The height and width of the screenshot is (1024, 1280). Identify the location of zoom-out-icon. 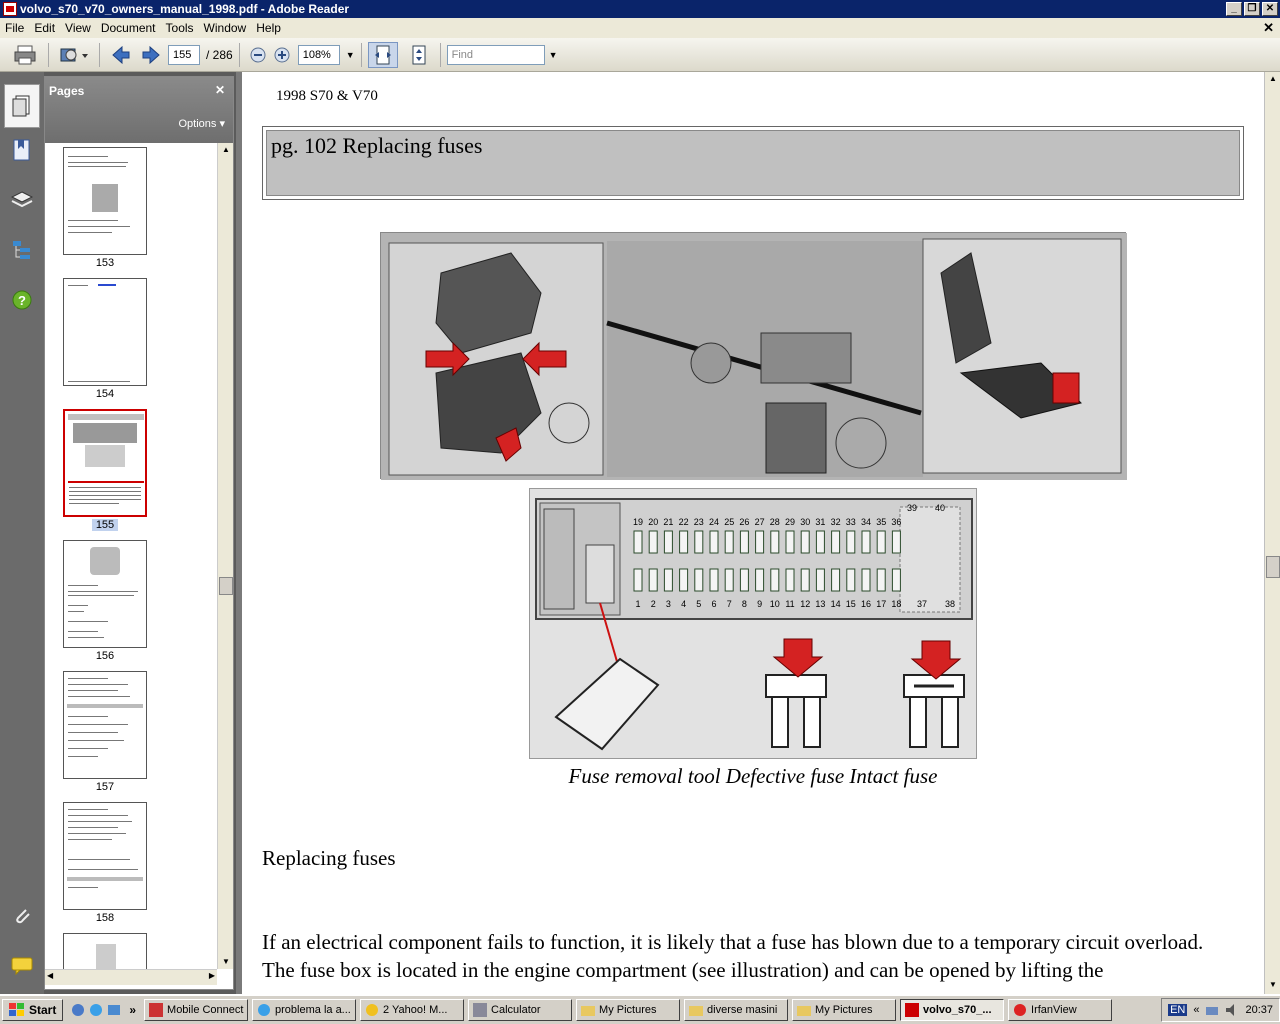
(258, 55).